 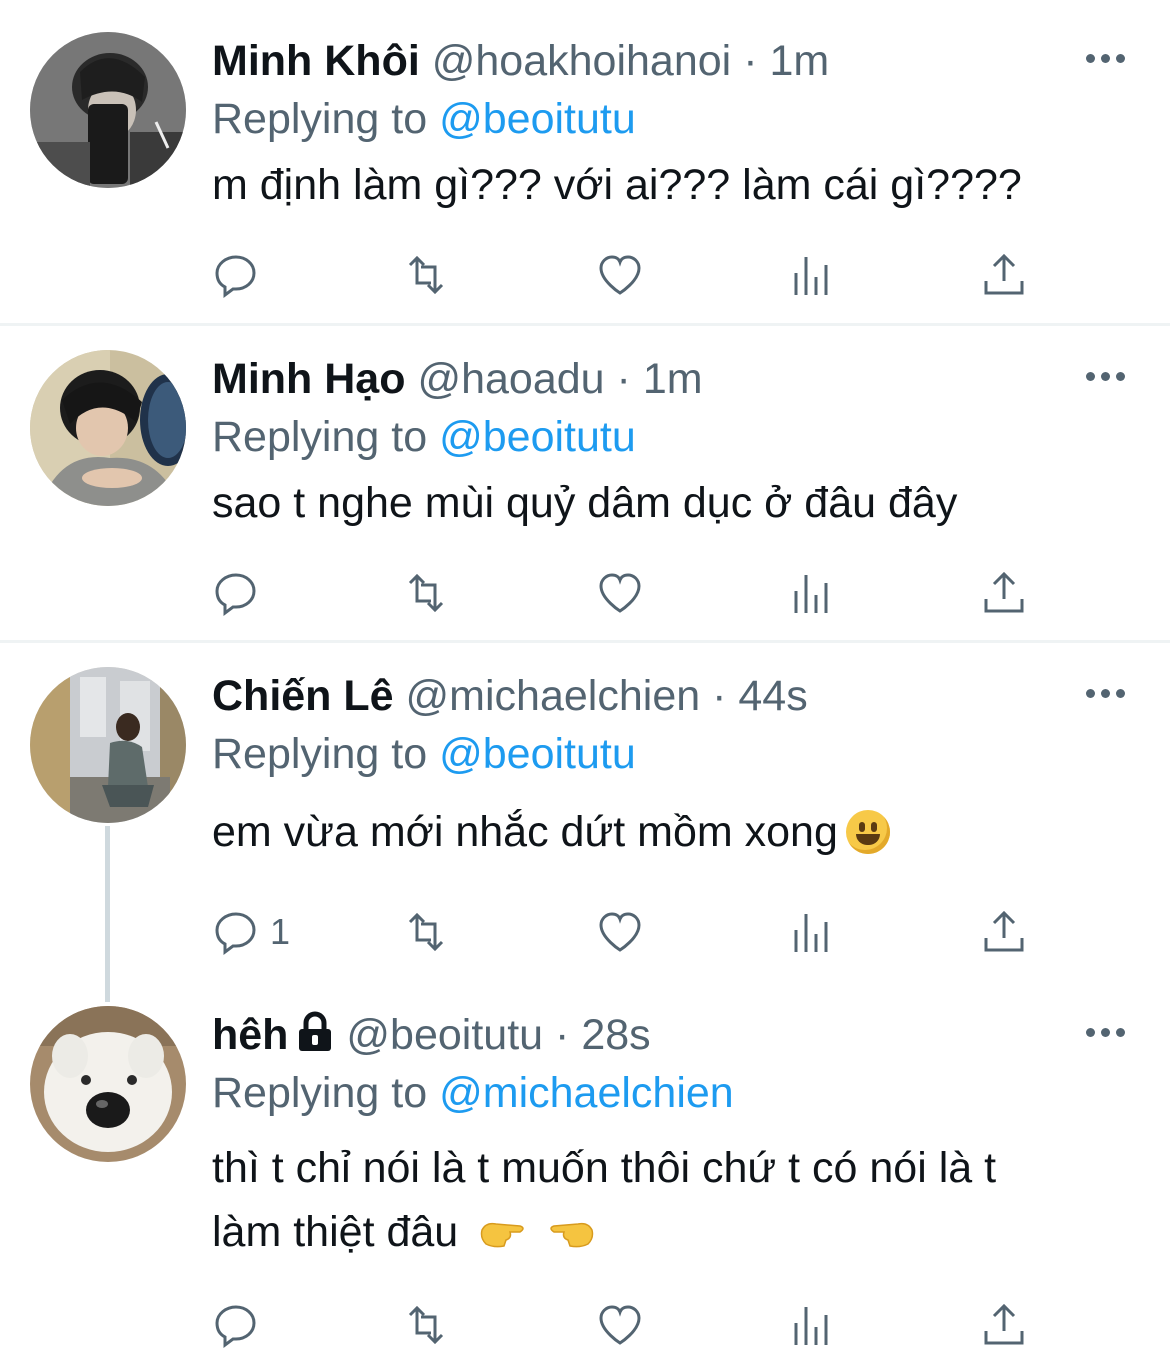 I want to click on reply-button: 1, so click(x=251, y=932).